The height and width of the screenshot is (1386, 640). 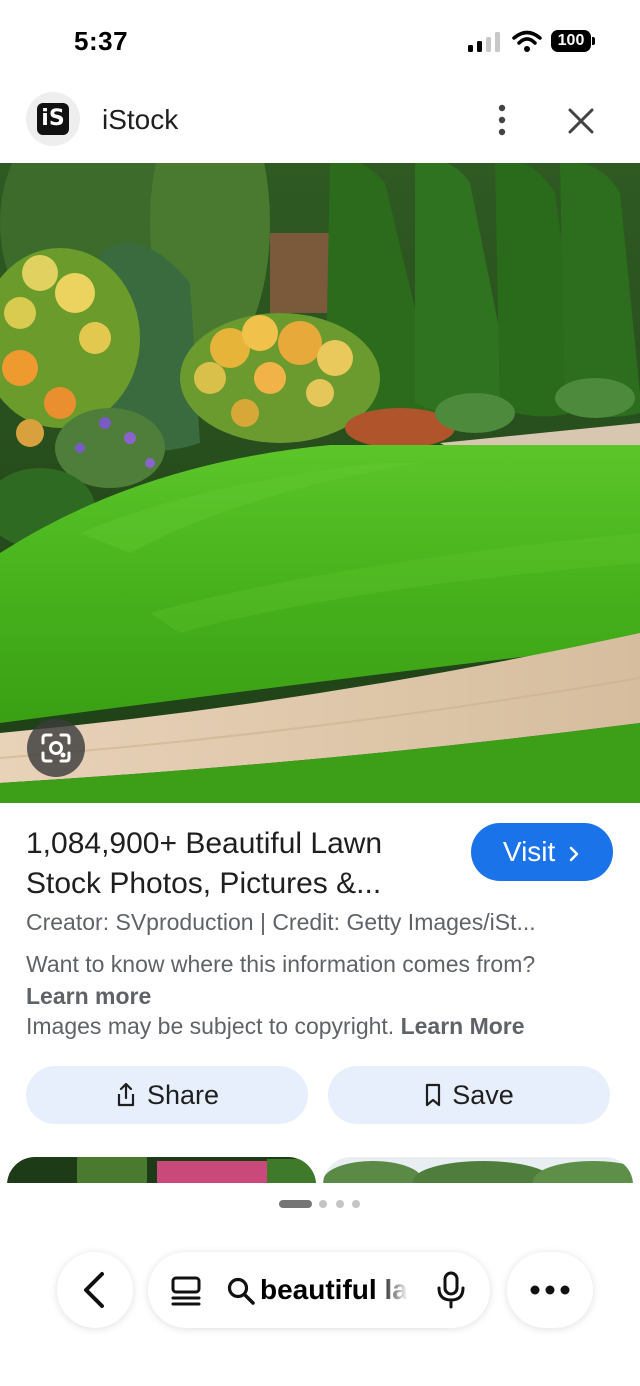 I want to click on wifi-icon, so click(x=527, y=41).